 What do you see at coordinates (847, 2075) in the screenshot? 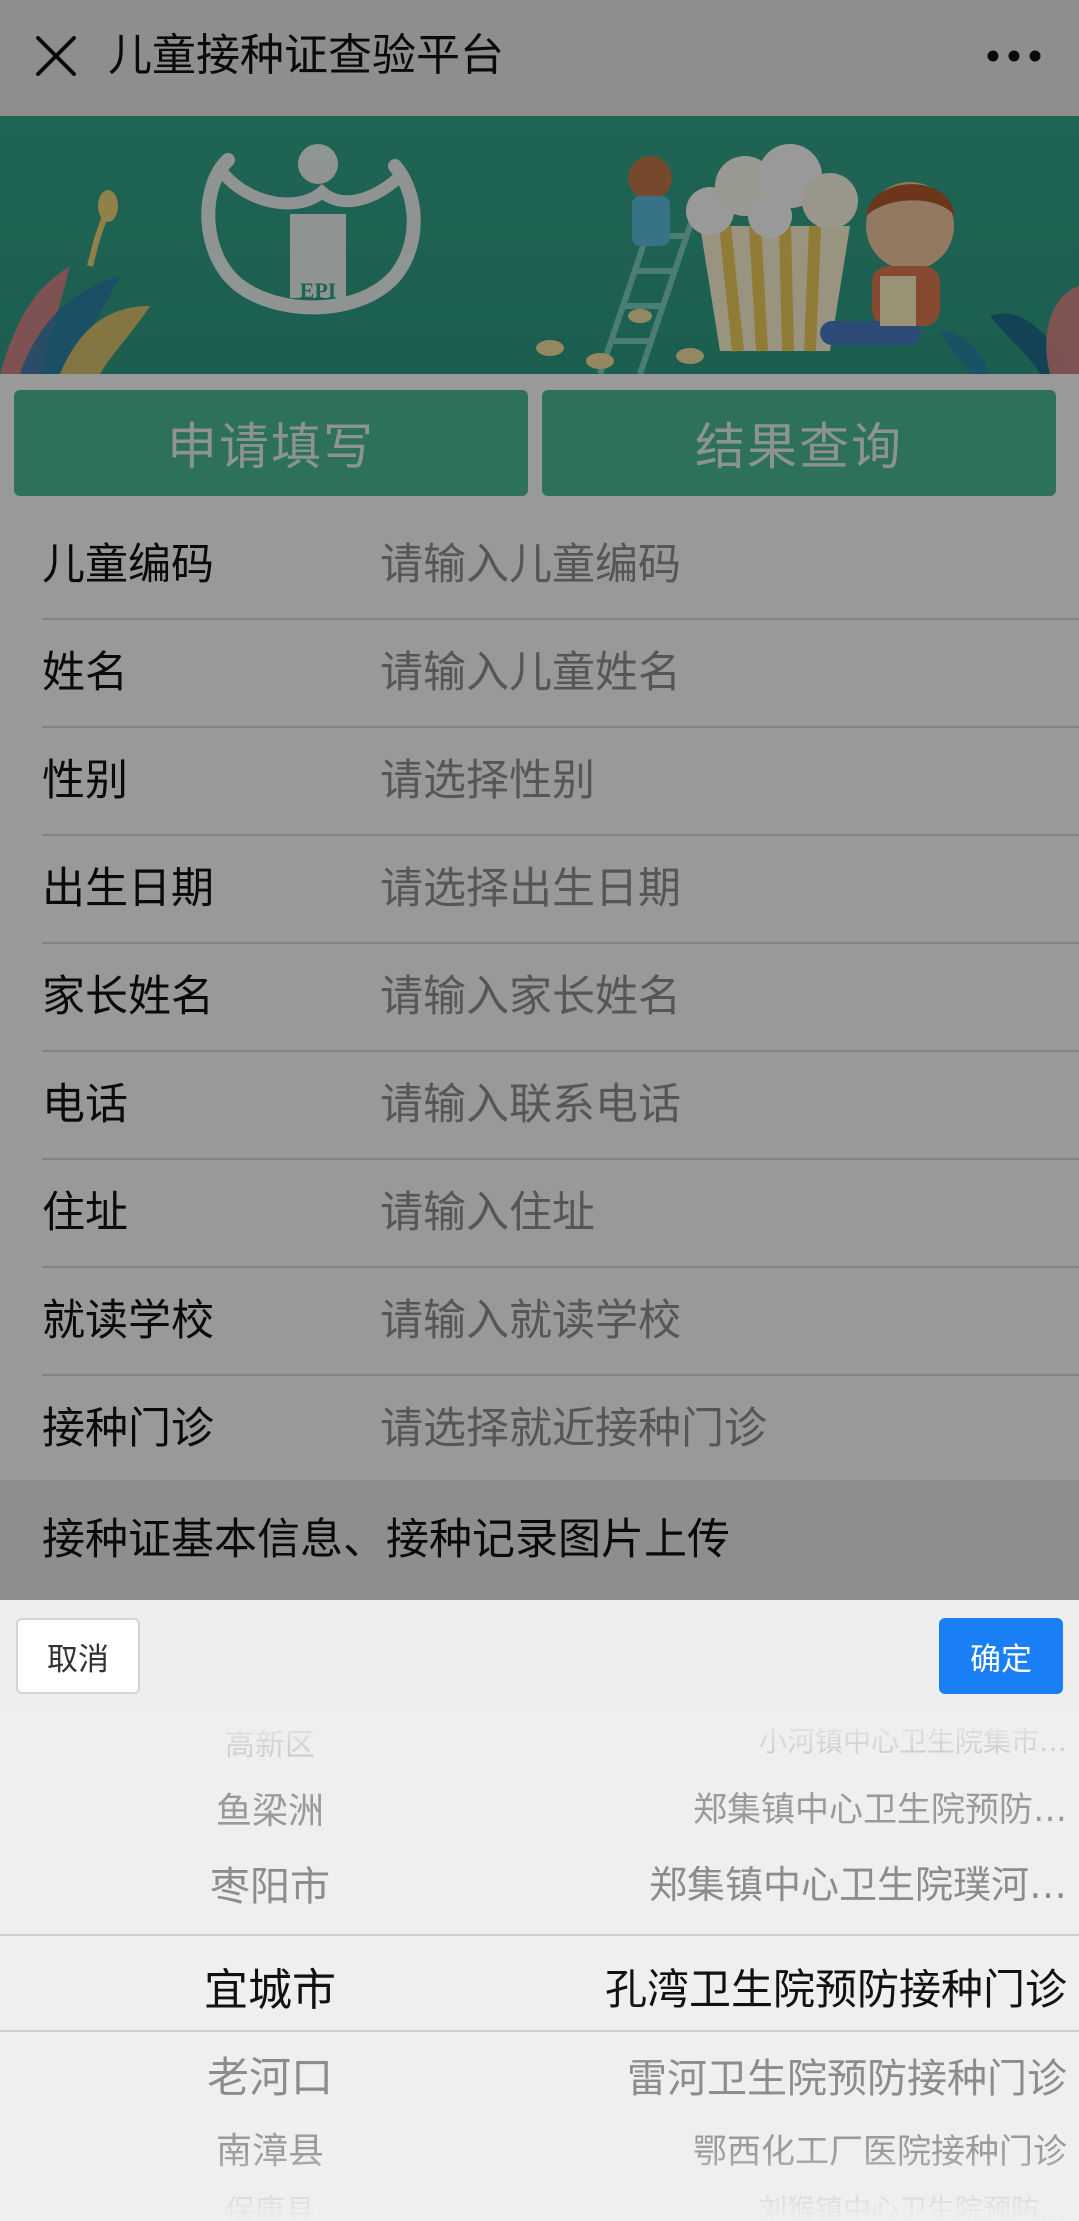
I see `picker-clinic-option: 雷河卫生院预防接种门诊` at bounding box center [847, 2075].